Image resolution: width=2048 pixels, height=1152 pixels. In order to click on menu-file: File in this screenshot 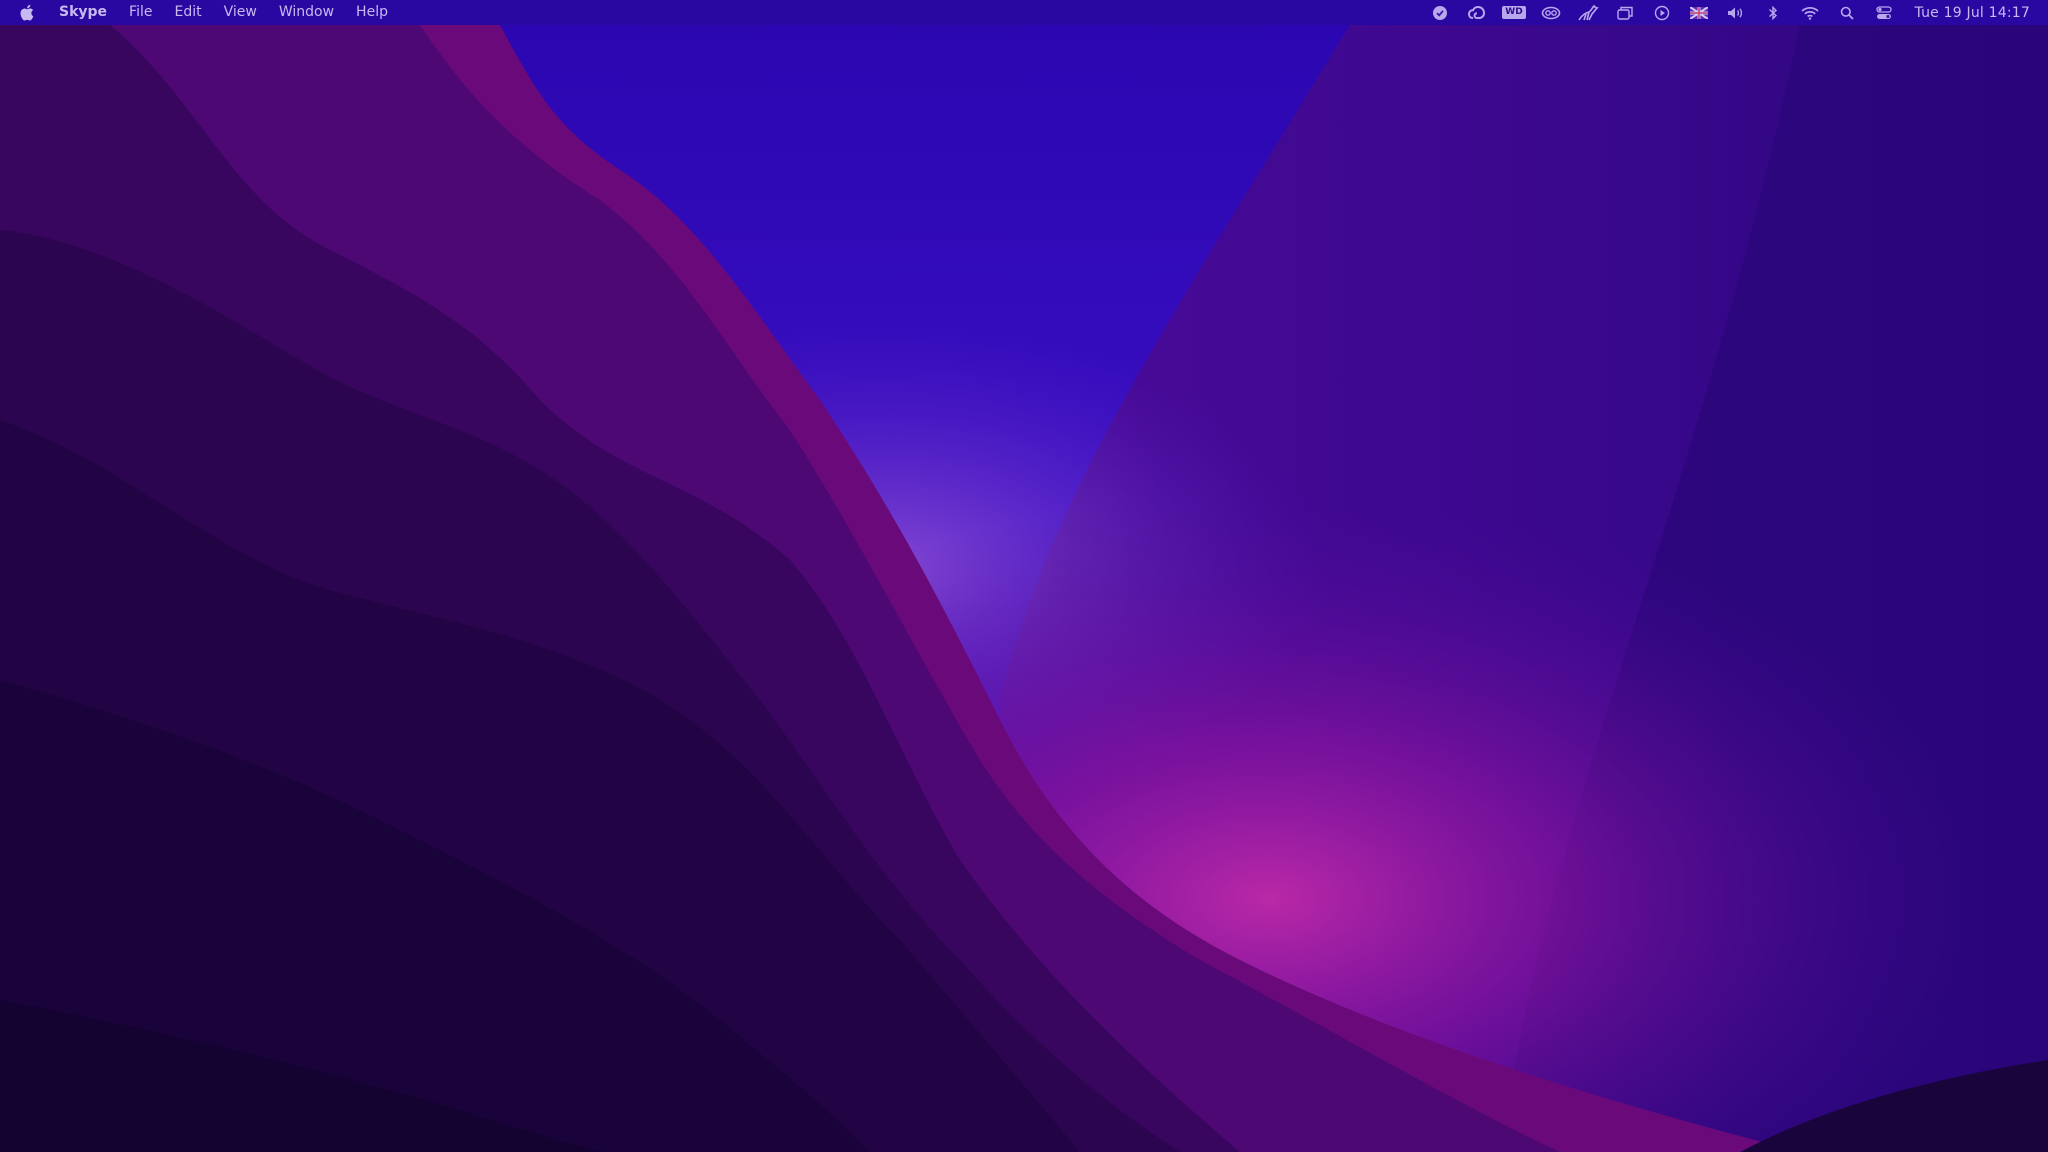, I will do `click(140, 12)`.